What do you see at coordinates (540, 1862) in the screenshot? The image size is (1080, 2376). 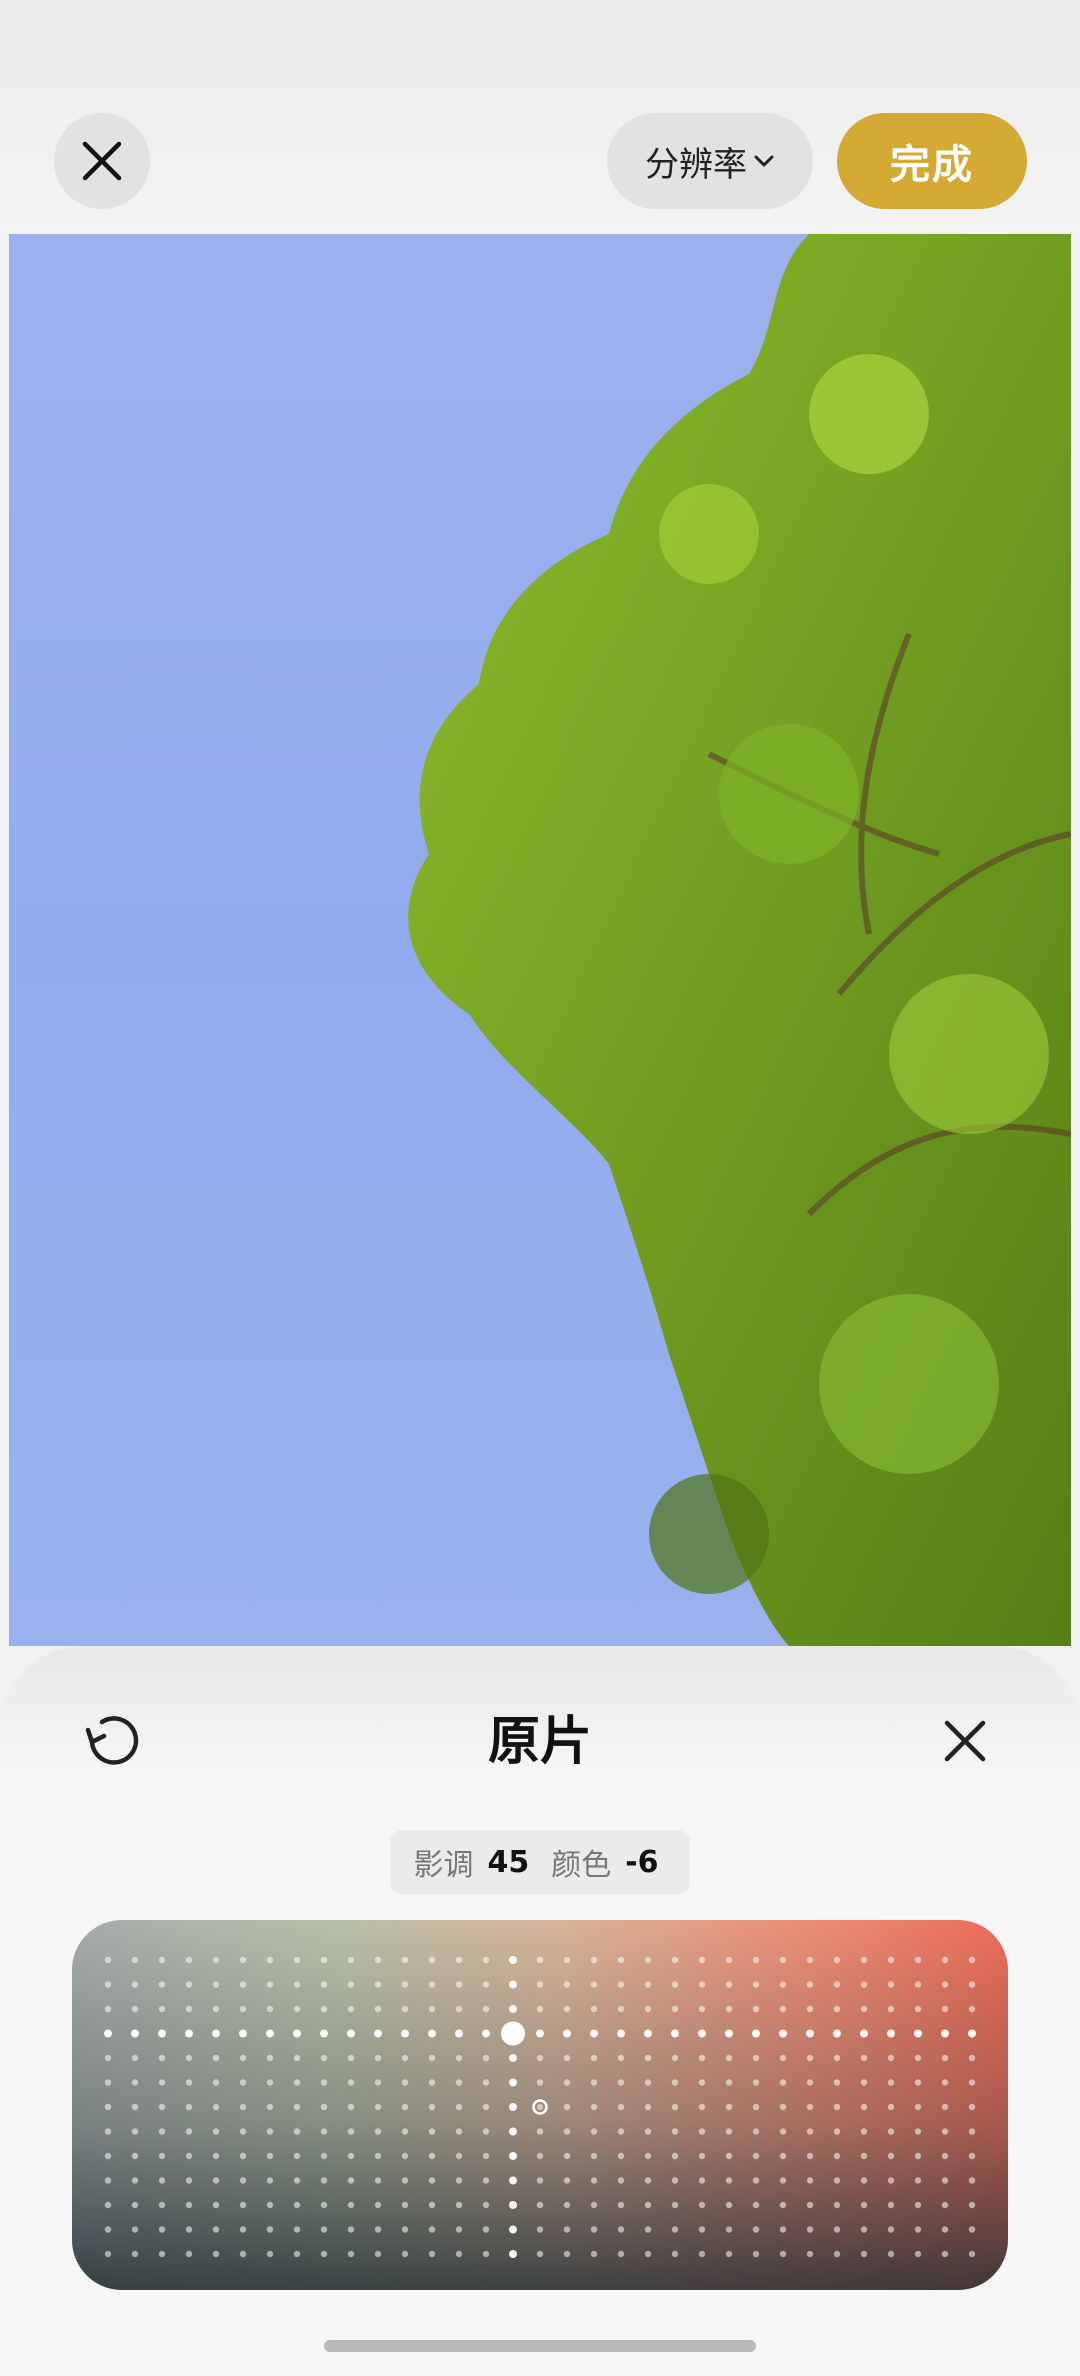 I see `tone-color-readout: 影调 45 颜色 -6` at bounding box center [540, 1862].